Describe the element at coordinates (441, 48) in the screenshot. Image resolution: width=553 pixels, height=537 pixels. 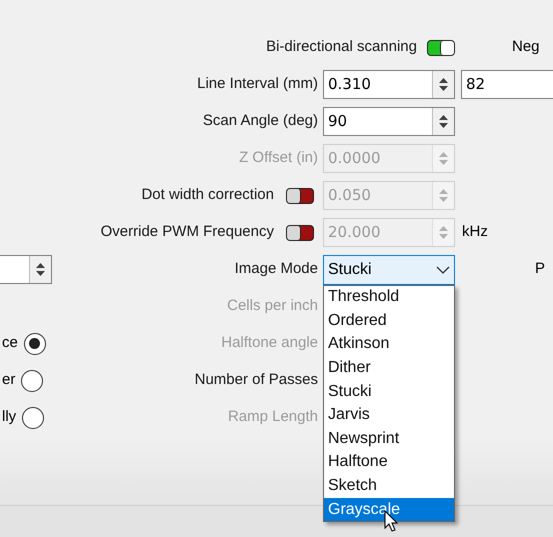
I see `toggle-switch` at that location.